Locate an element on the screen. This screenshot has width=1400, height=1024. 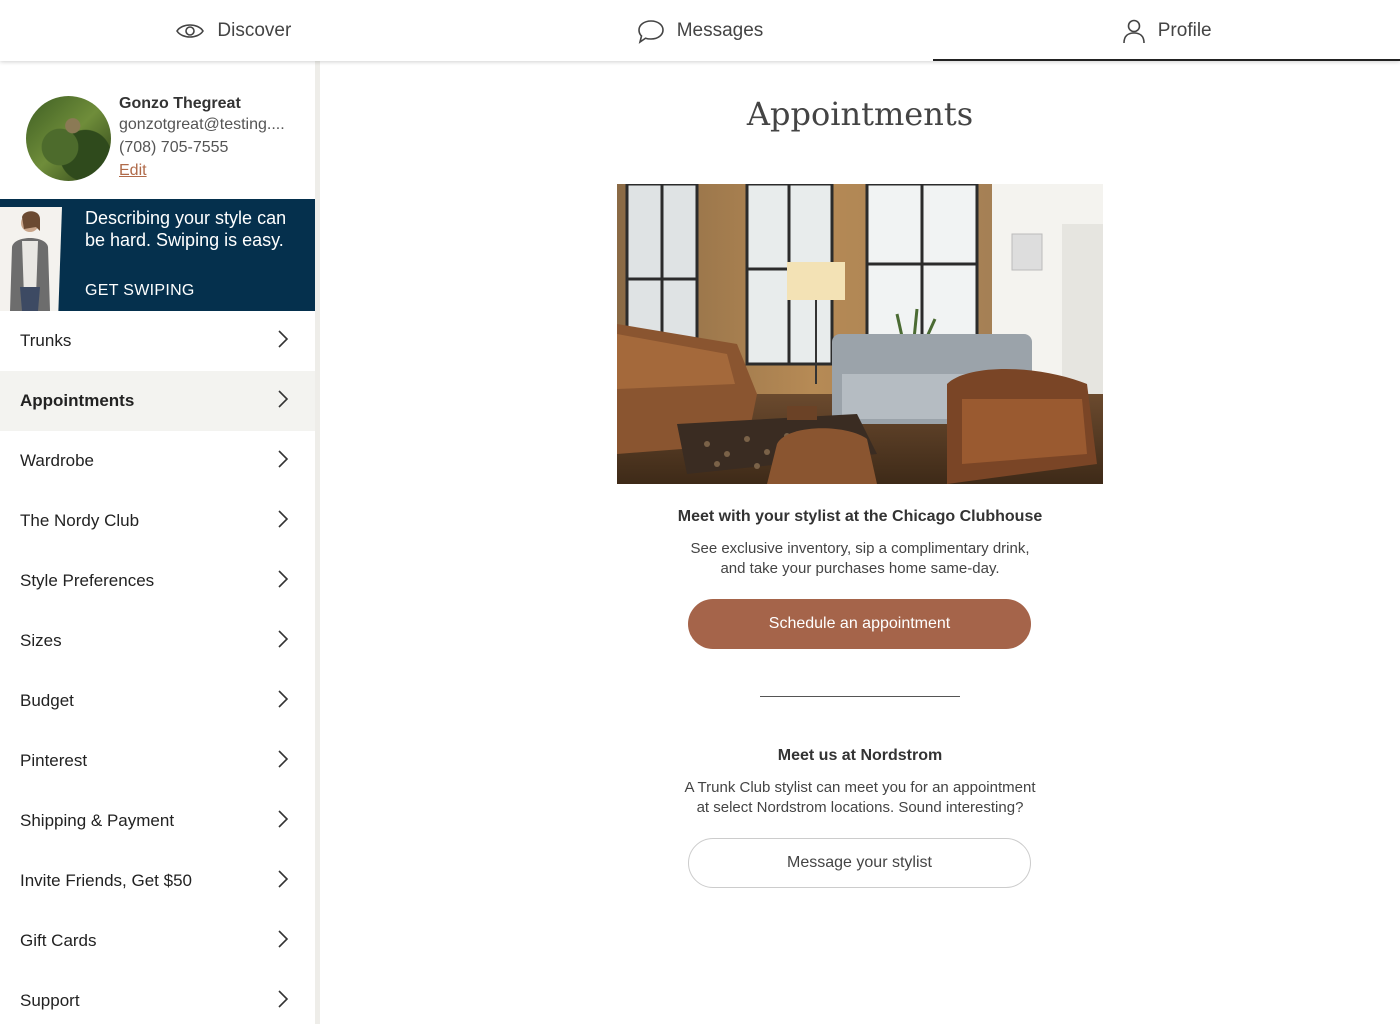
page-title: Appointments is located at coordinates (860, 114).